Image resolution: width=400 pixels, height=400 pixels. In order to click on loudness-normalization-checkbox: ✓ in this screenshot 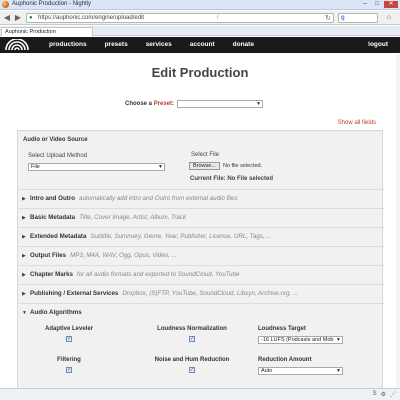, I will do `click(192, 339)`.